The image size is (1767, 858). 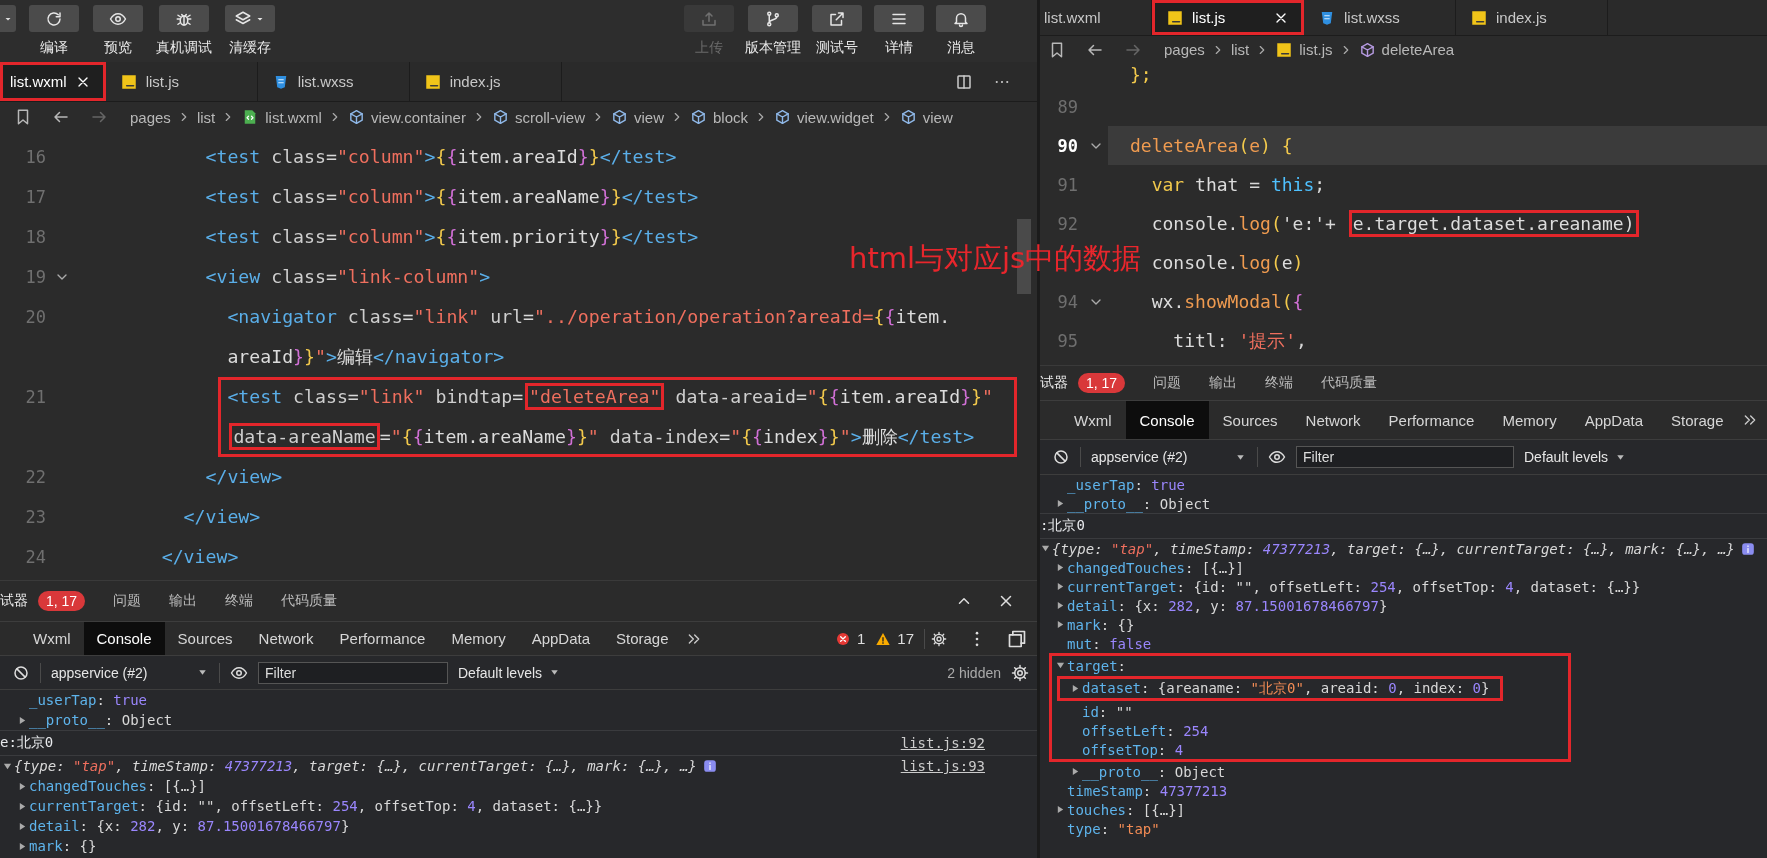 I want to click on code-line: <test class="column">{{item.priority}}</test>, so click(x=452, y=237).